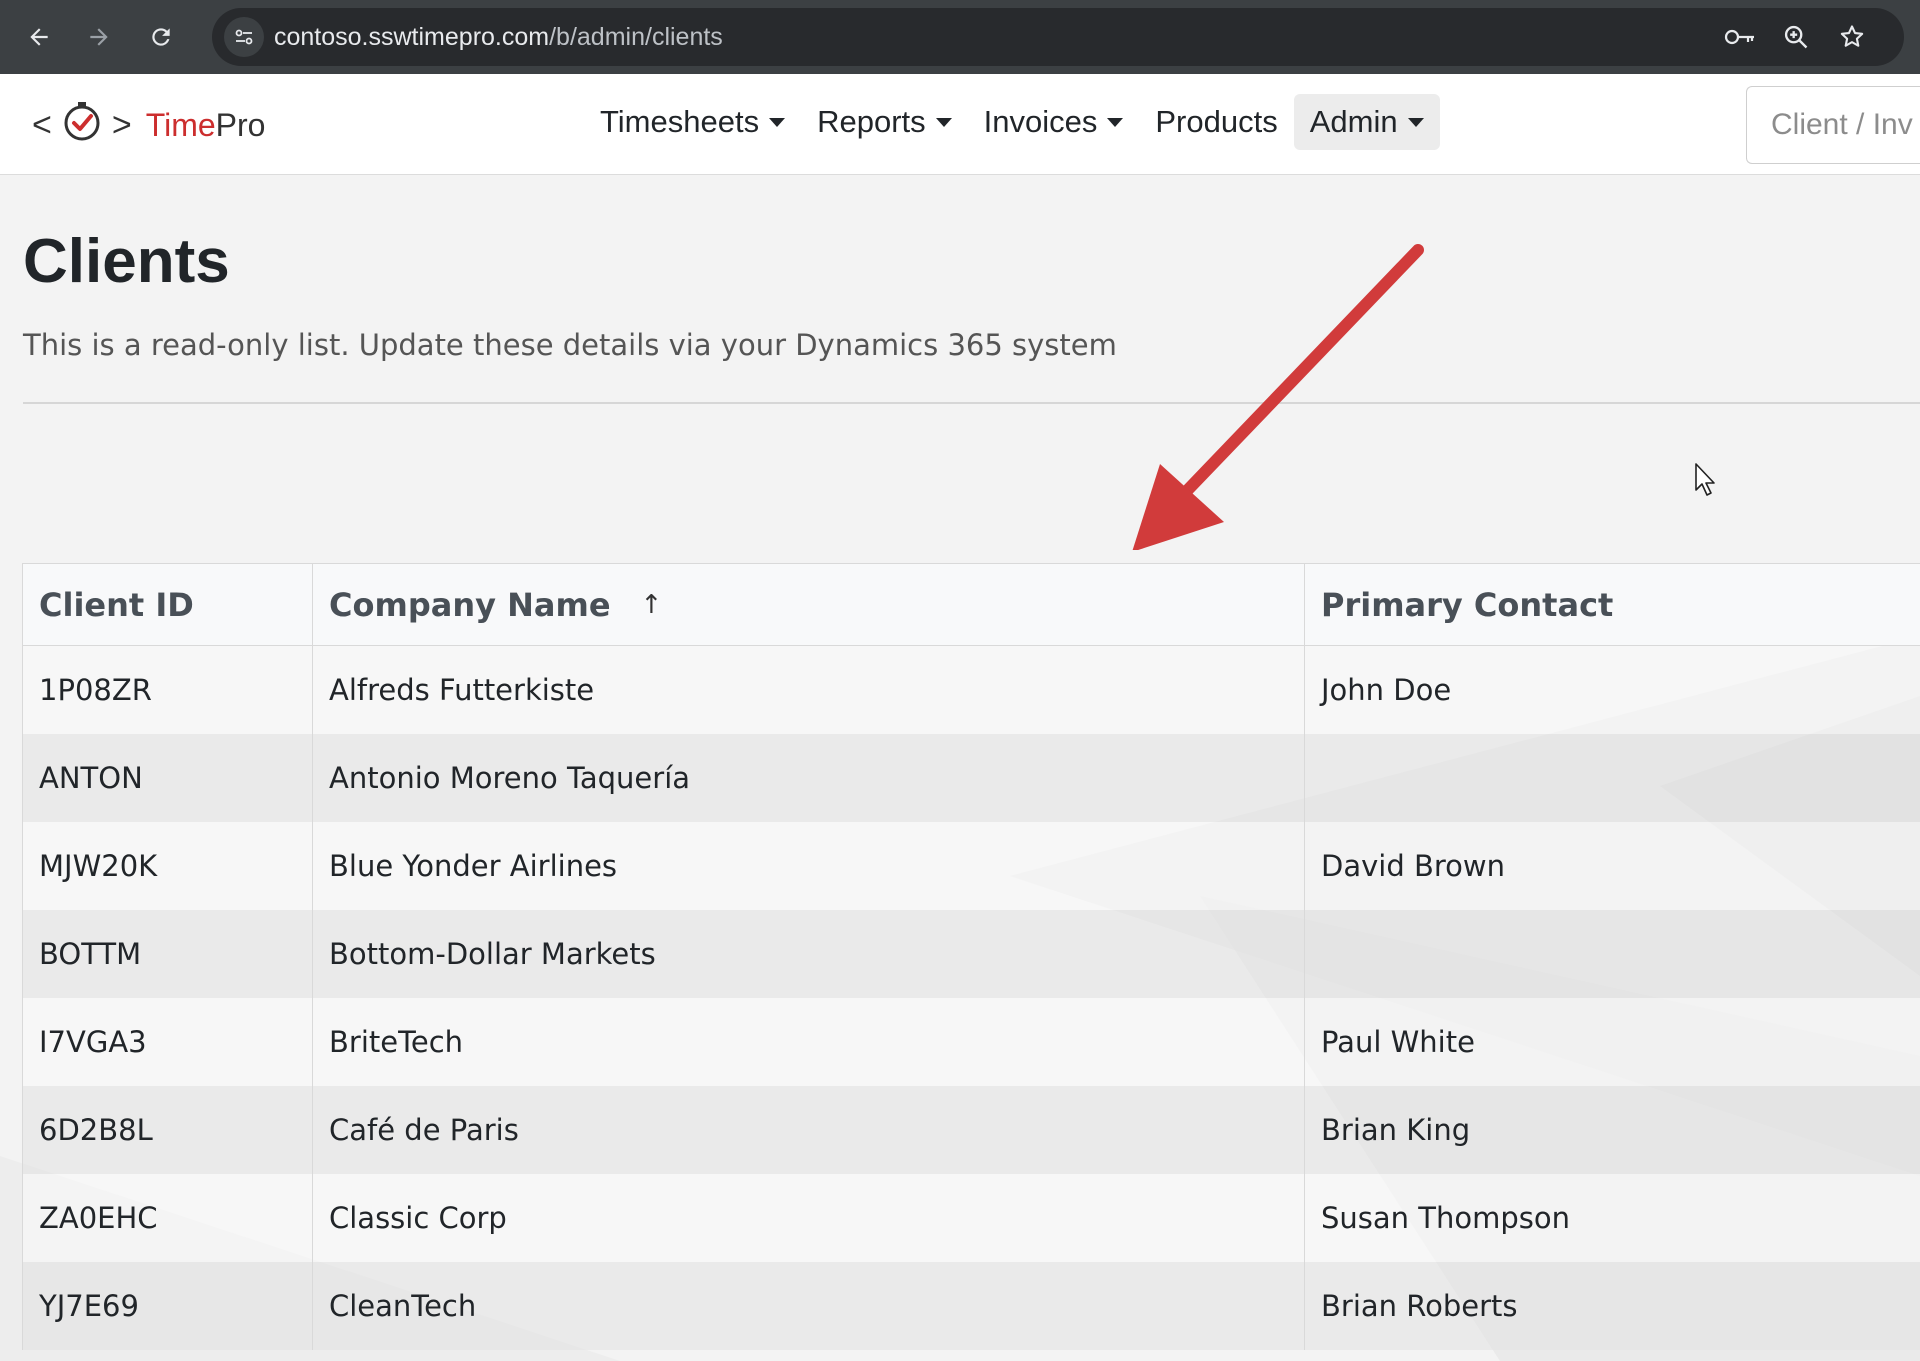 Image resolution: width=1920 pixels, height=1361 pixels. What do you see at coordinates (871, 121) in the screenshot?
I see `nav-reports-label: Reports` at bounding box center [871, 121].